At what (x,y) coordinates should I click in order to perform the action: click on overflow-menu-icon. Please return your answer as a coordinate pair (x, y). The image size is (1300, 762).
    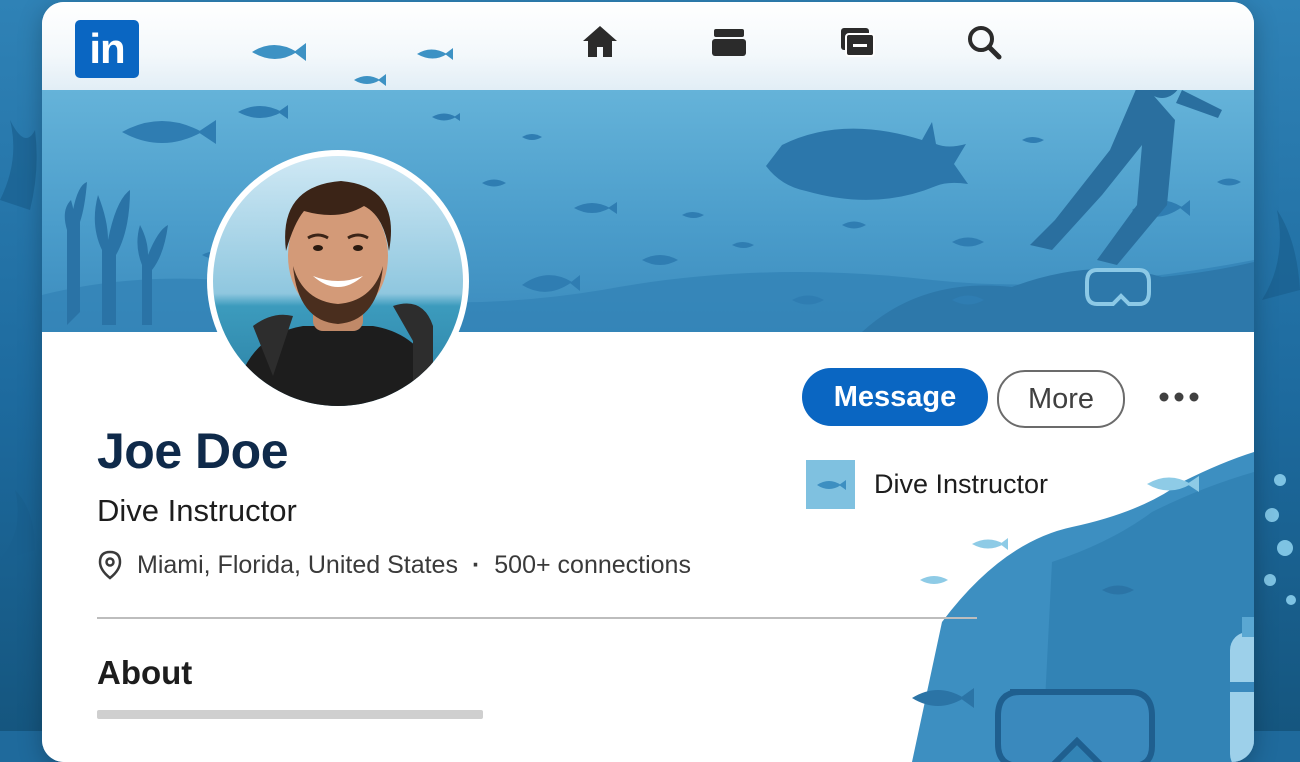
    Looking at the image, I should click on (1179, 397).